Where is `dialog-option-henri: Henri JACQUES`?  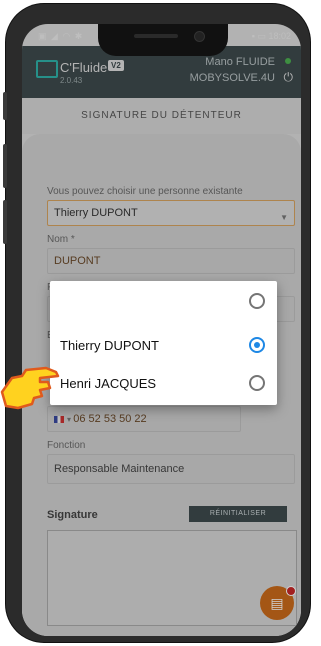
dialog-option-henri: Henri JACQUES is located at coordinates (163, 383).